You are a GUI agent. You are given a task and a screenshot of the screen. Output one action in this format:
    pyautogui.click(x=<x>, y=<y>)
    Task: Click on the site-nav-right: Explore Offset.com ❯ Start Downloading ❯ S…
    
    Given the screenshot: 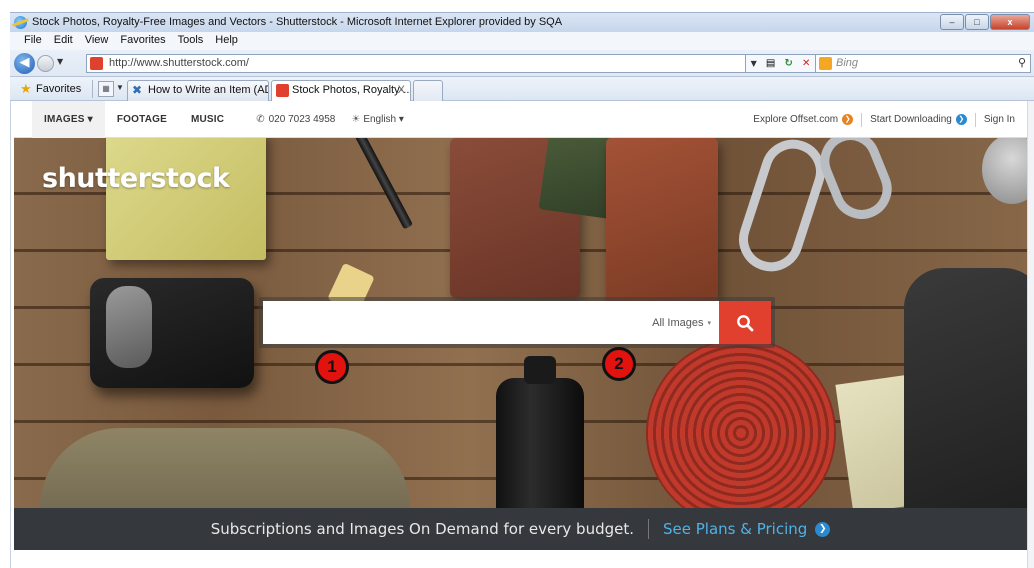 What is the action you would take?
    pyautogui.click(x=884, y=119)
    